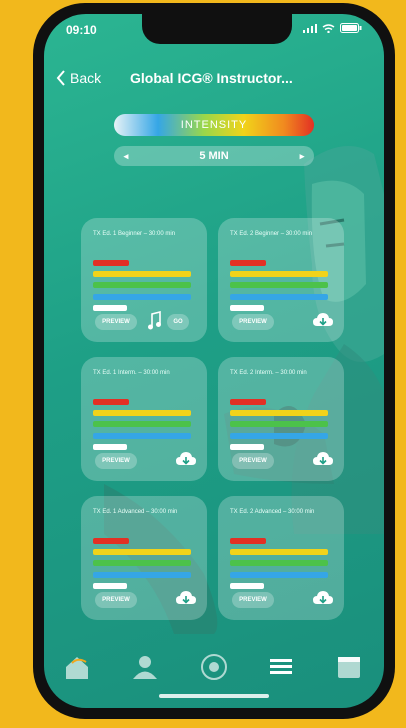  What do you see at coordinates (86, 78) in the screenshot?
I see `back-label: Back` at bounding box center [86, 78].